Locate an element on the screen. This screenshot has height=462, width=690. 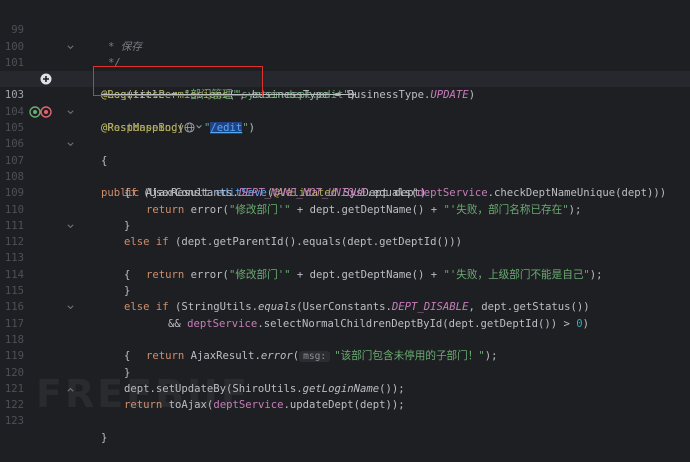
code-line: 112 { is located at coordinates (345, 249).